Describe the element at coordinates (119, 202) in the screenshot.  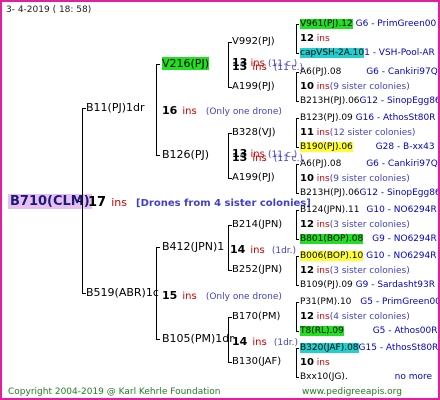
I see `root-ins: ins` at that location.